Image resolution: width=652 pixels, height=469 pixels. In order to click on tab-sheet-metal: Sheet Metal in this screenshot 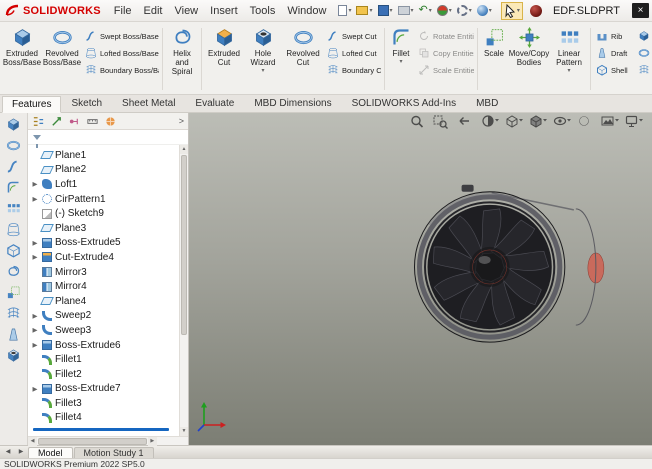, I will do `click(148, 103)`.